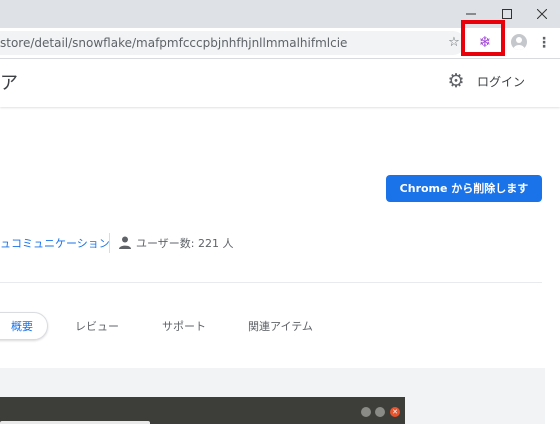  I want to click on gear-icon: ⚙, so click(456, 81).